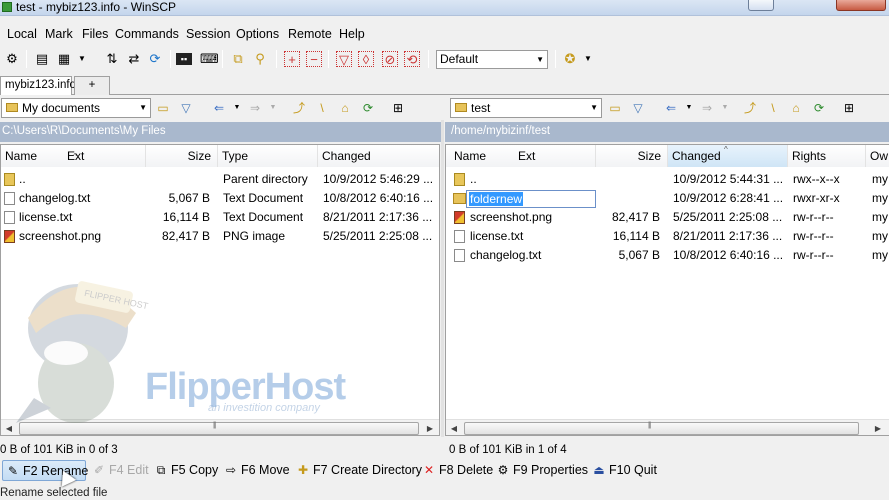  Describe the element at coordinates (352, 34) in the screenshot. I see `menu-help: Help` at that location.